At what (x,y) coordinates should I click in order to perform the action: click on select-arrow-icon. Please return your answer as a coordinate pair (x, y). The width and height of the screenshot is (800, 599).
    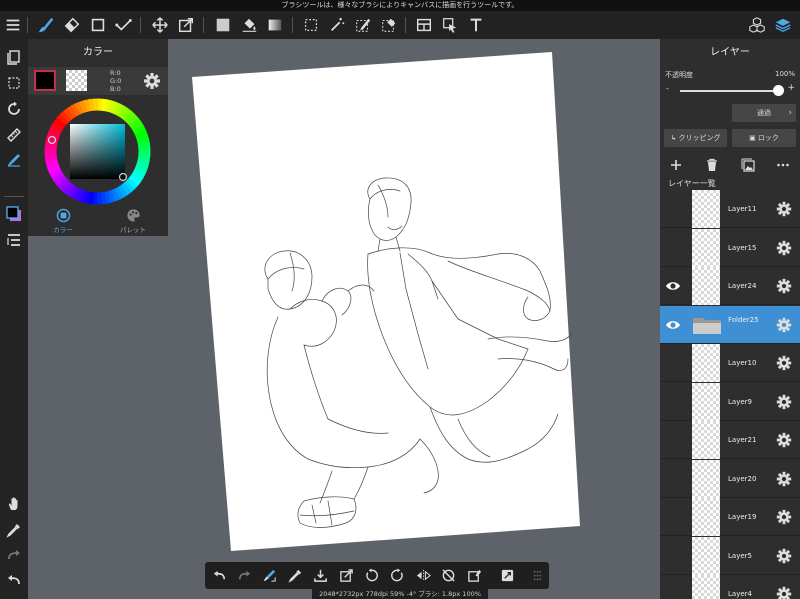
    Looking at the image, I should click on (450, 25).